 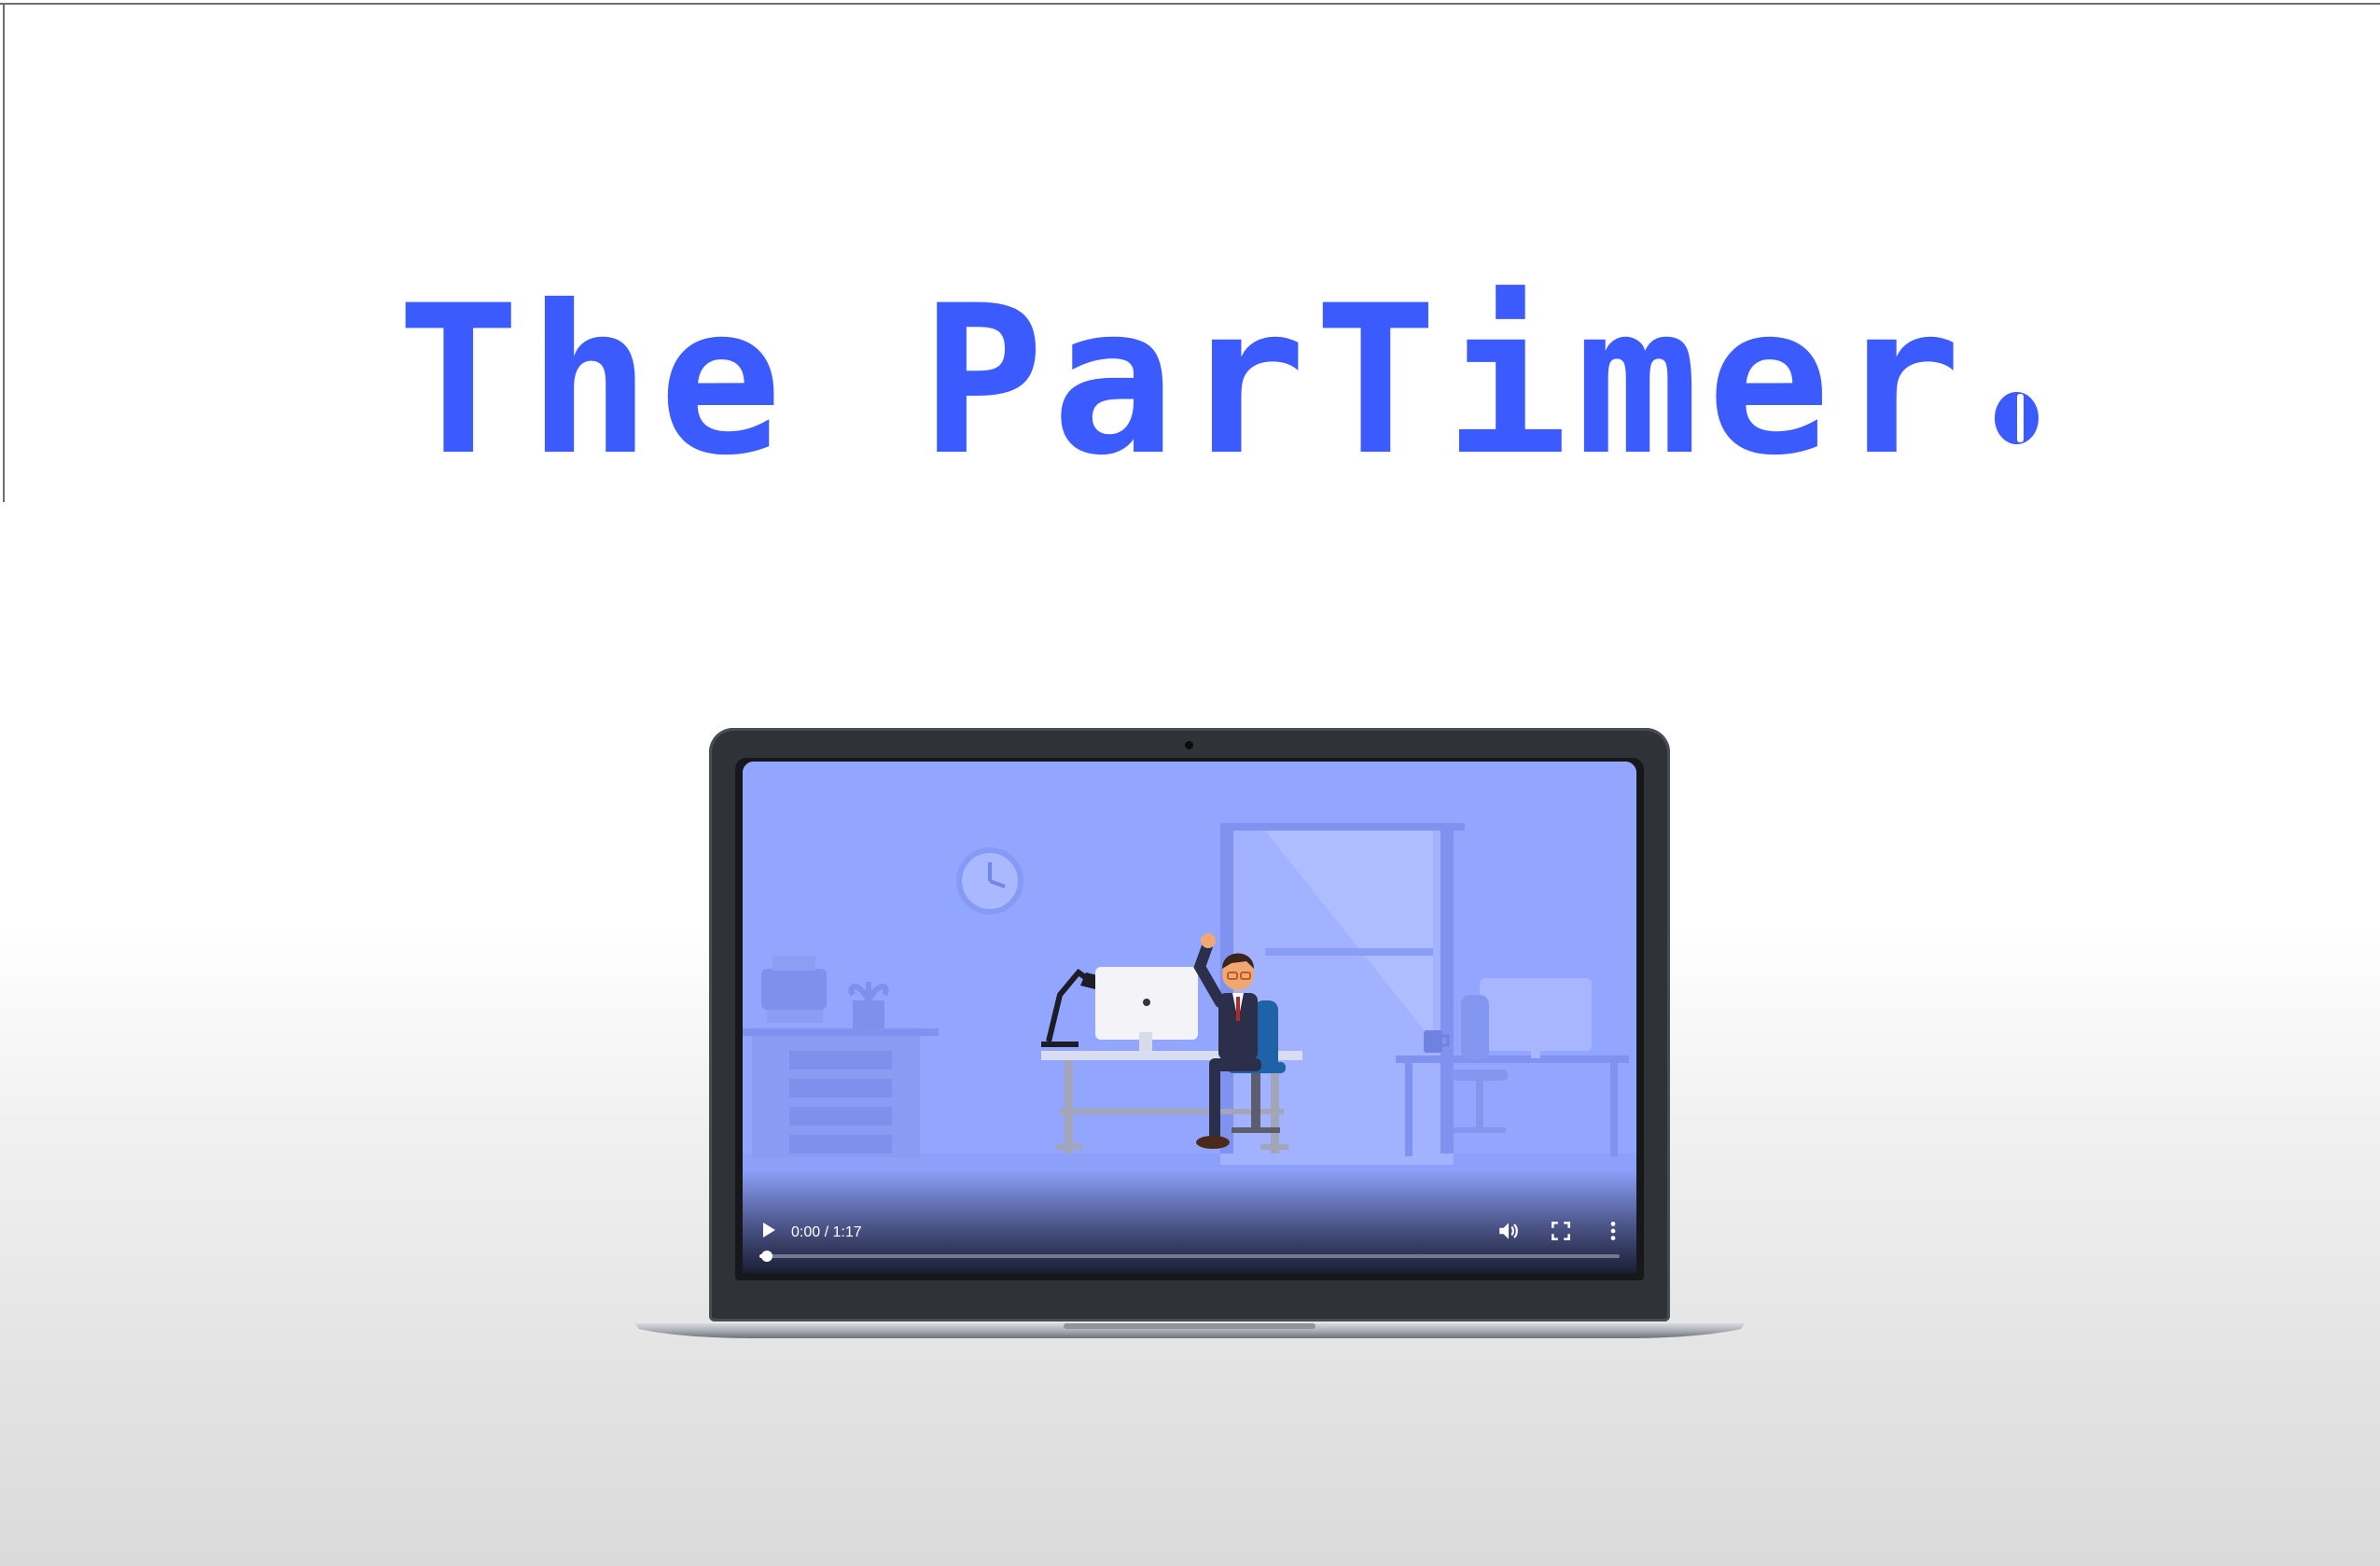 What do you see at coordinates (868, 1005) in the screenshot?
I see `plant-icon` at bounding box center [868, 1005].